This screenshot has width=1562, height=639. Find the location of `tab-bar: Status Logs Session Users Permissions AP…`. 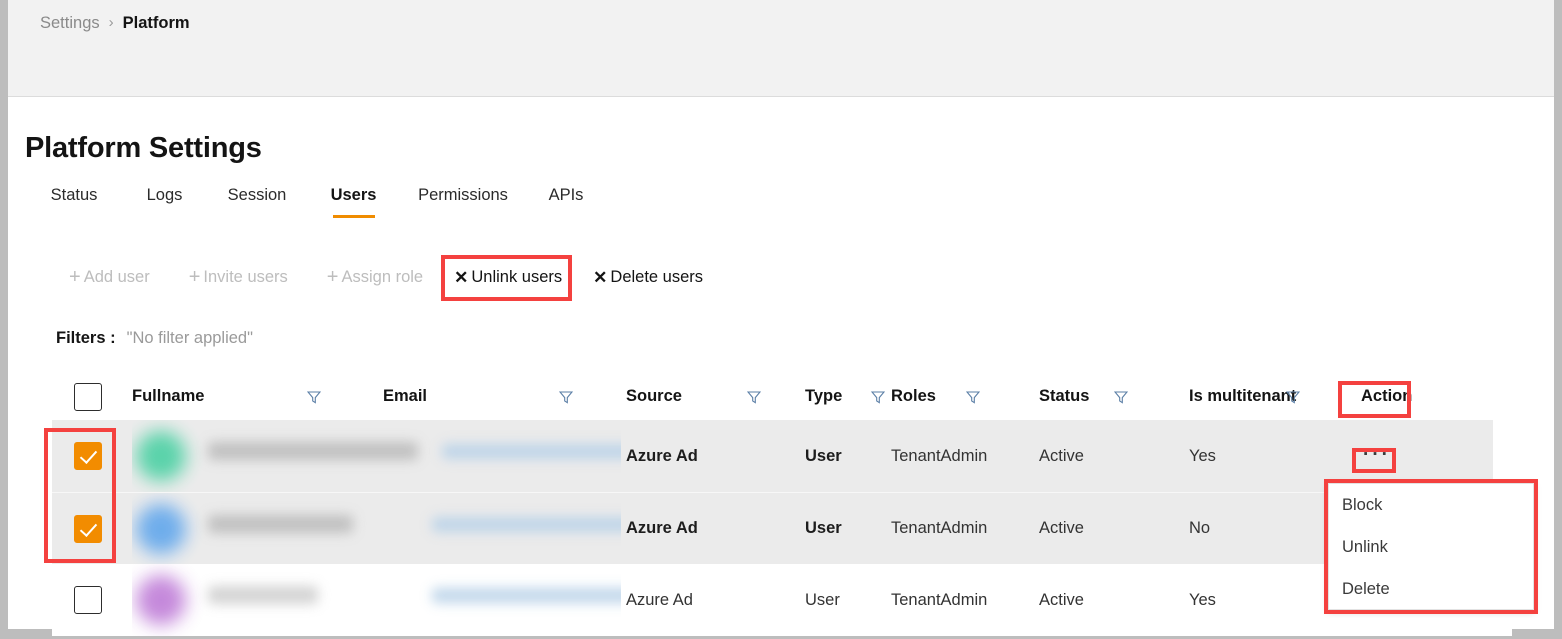

tab-bar: Status Logs Session Users Permissions AP… is located at coordinates (316, 202).